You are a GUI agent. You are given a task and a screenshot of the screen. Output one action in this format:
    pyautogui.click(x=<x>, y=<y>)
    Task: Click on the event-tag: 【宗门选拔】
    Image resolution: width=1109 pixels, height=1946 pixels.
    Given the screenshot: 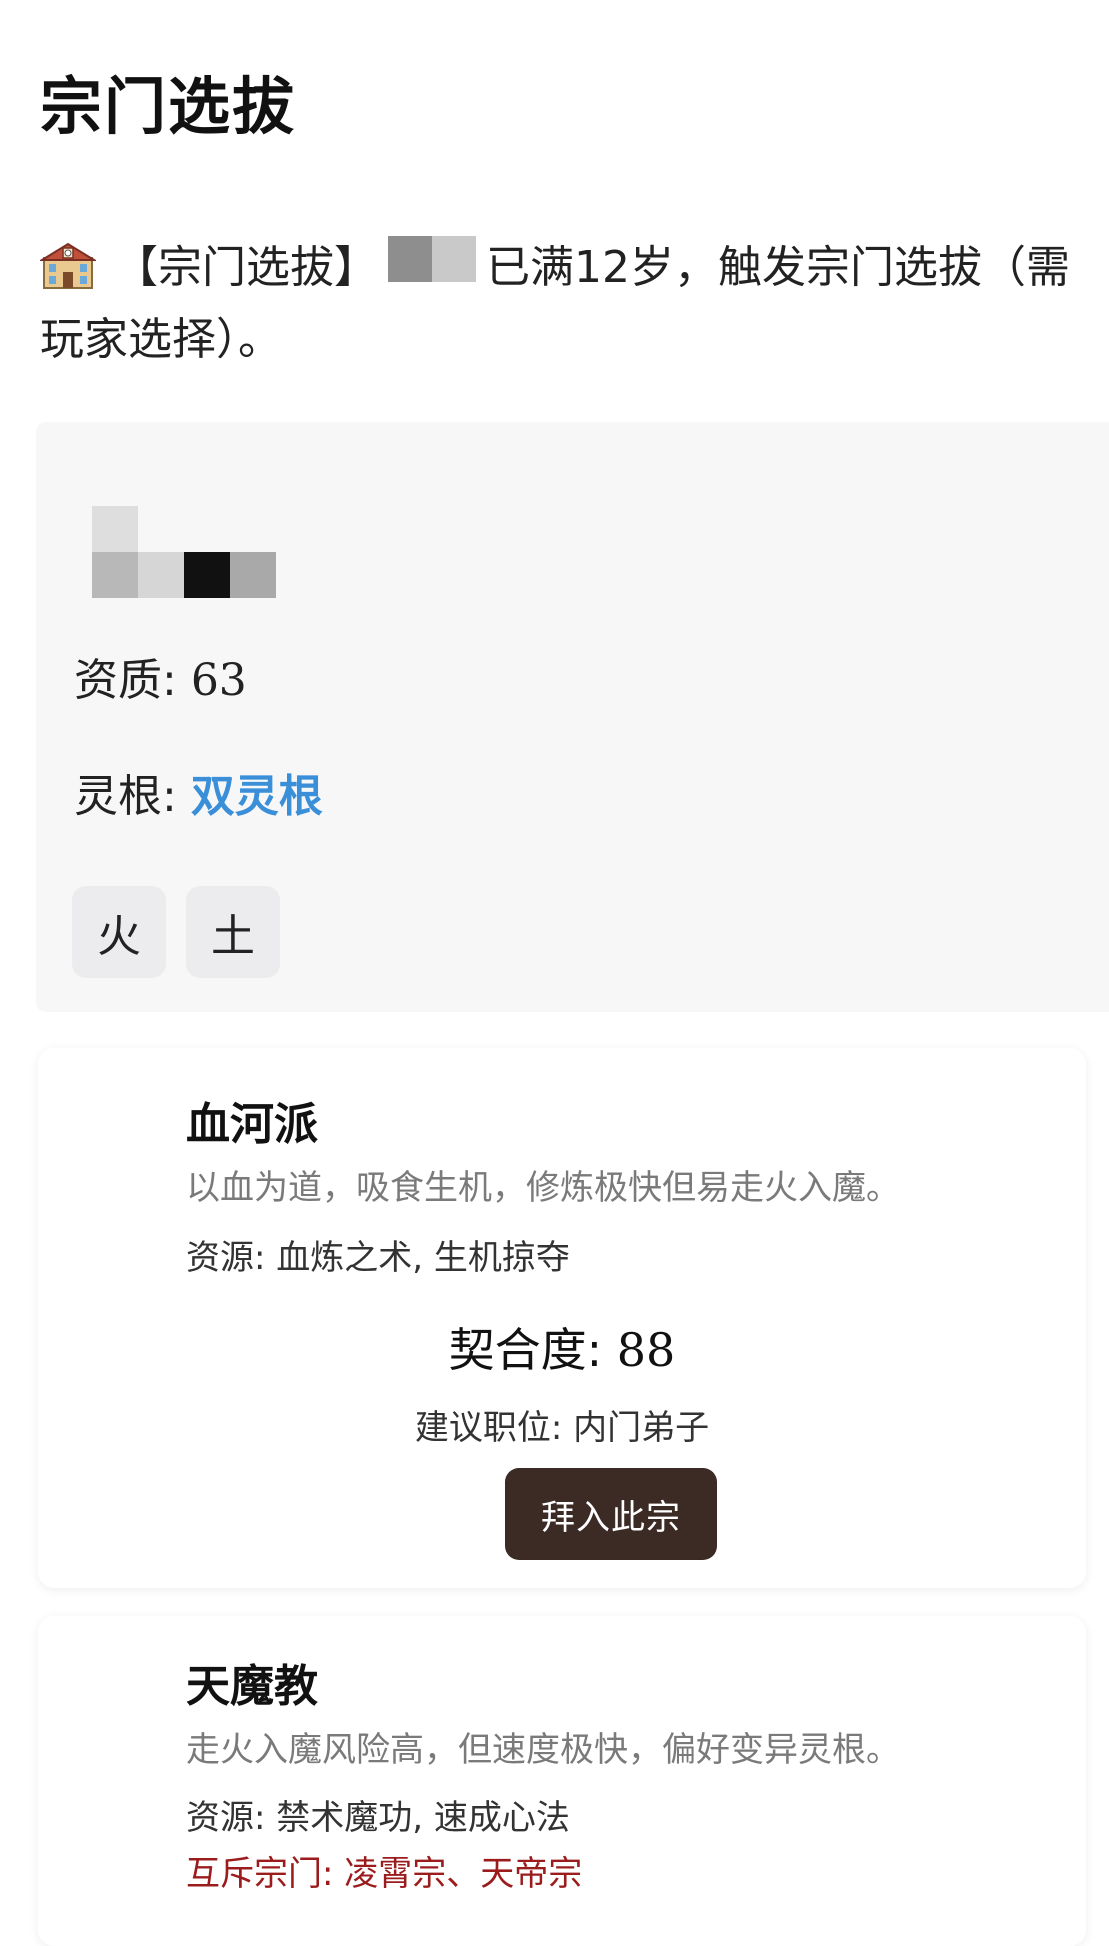 What is the action you would take?
    pyautogui.click(x=246, y=267)
    